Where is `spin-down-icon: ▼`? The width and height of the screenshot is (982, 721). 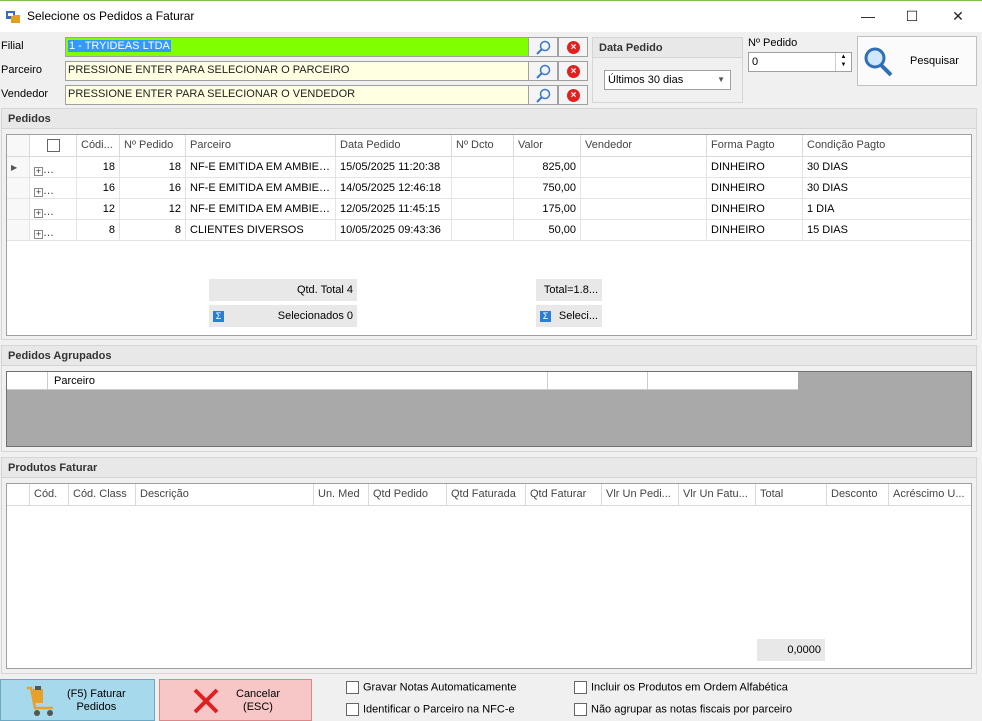 spin-down-icon: ▼ is located at coordinates (843, 65).